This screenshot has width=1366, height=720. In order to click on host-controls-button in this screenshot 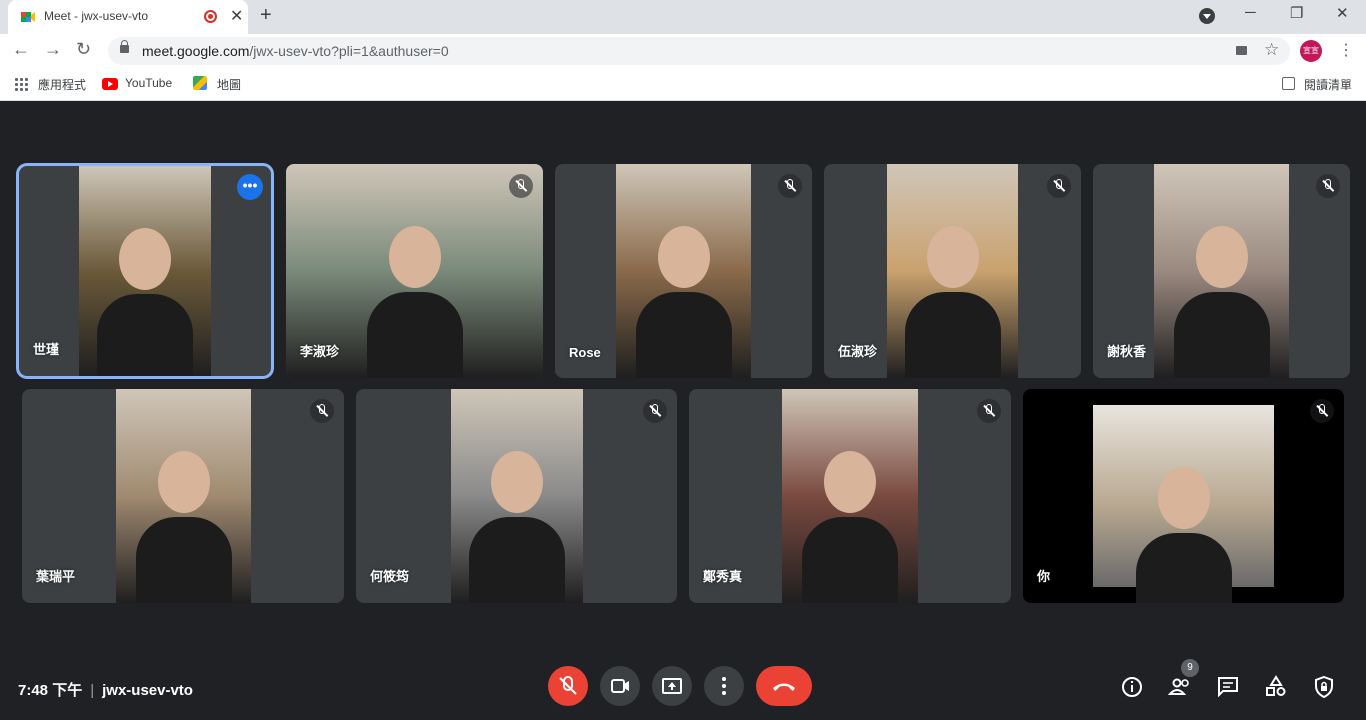, I will do `click(1324, 687)`.